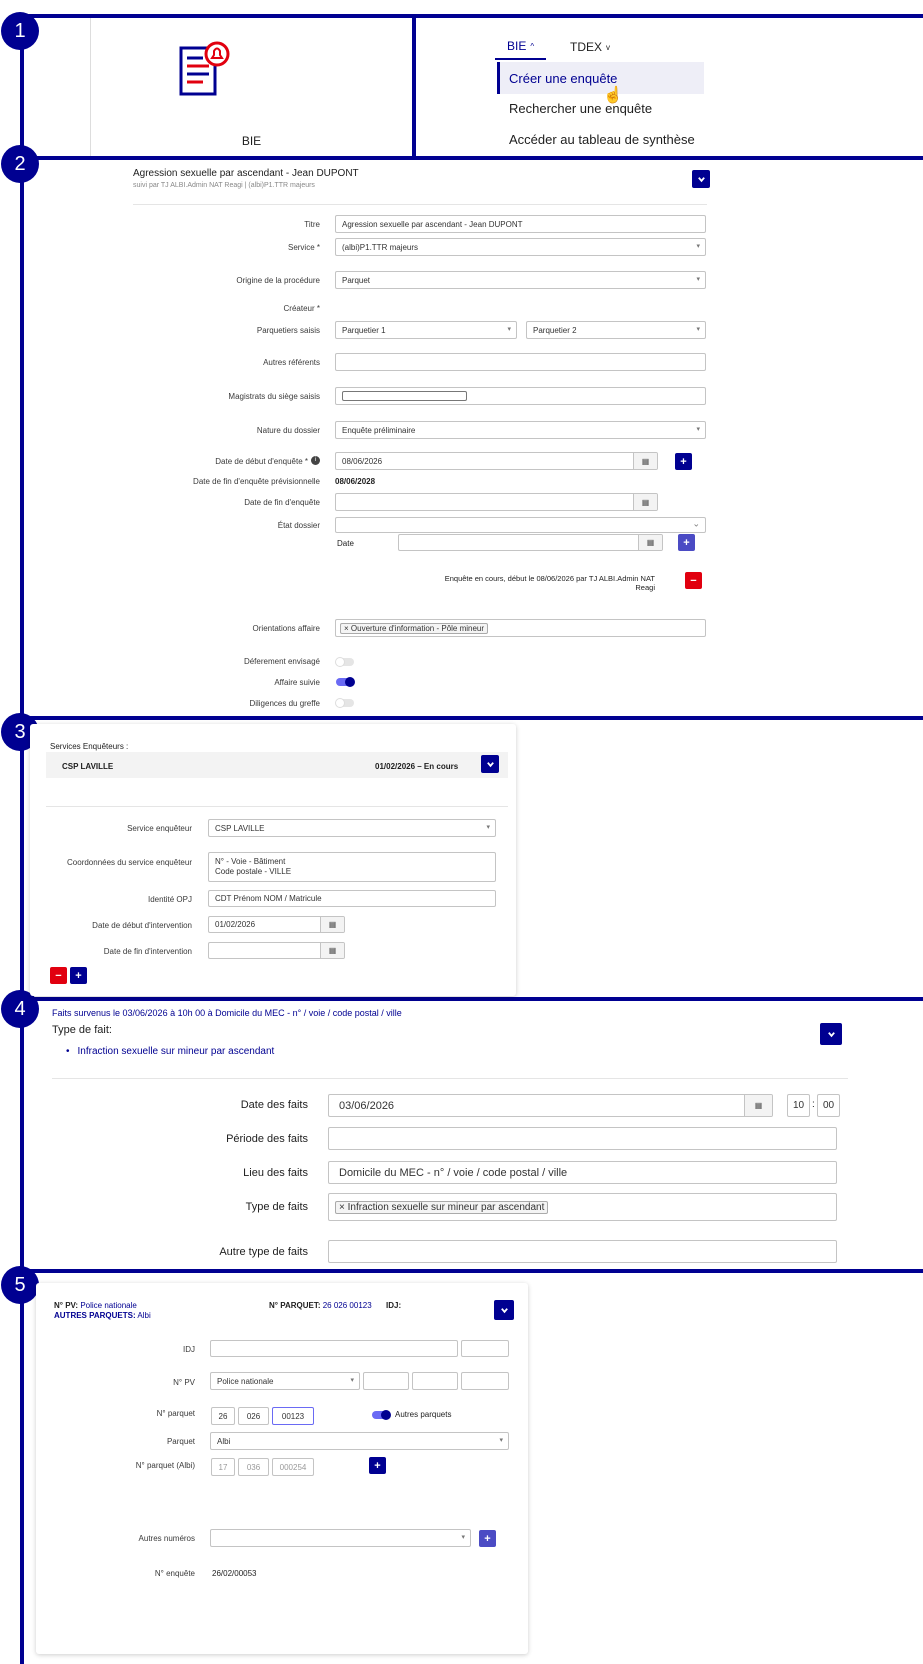 Image resolution: width=923 pixels, height=1664 pixels. I want to click on menu-item-synthesis: Accéder au tableau de synthèse, so click(602, 139).